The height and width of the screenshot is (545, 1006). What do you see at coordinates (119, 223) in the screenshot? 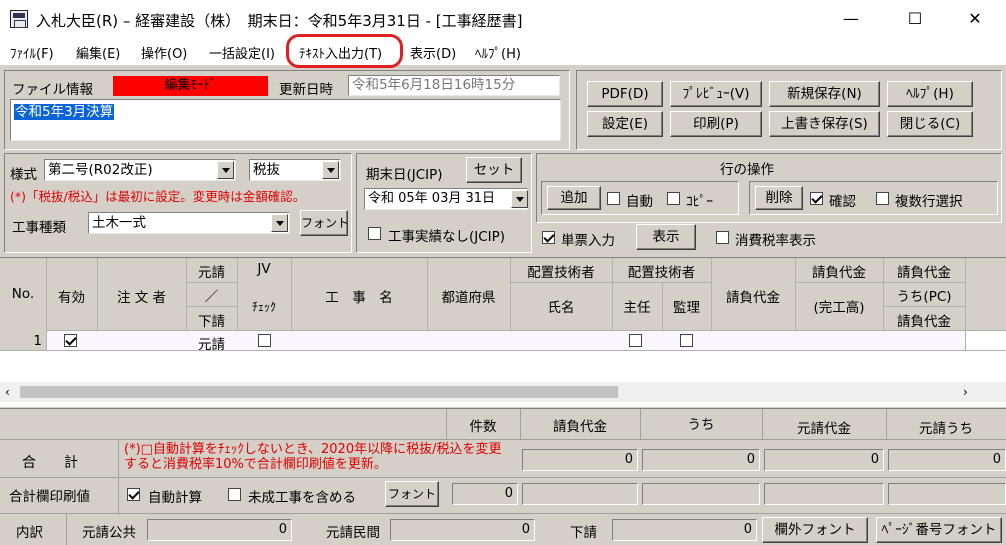
I see `kind-value: 土木一式` at bounding box center [119, 223].